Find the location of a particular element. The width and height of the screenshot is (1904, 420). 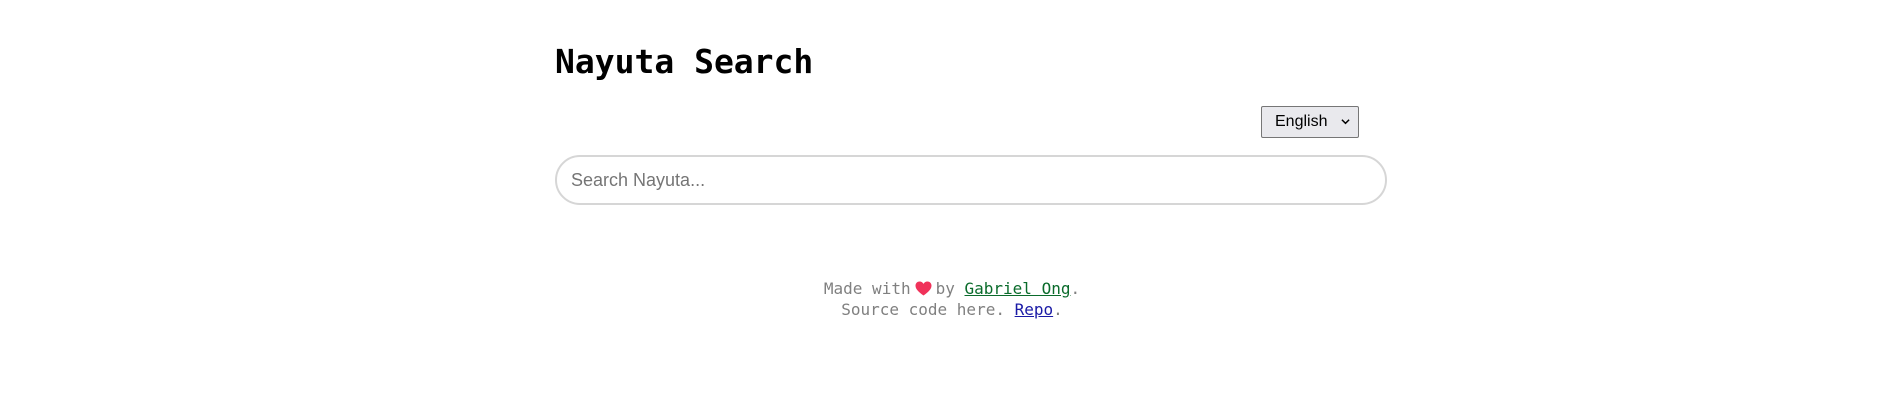

footer-source-line: Source code here. Repo. is located at coordinates (952, 309).